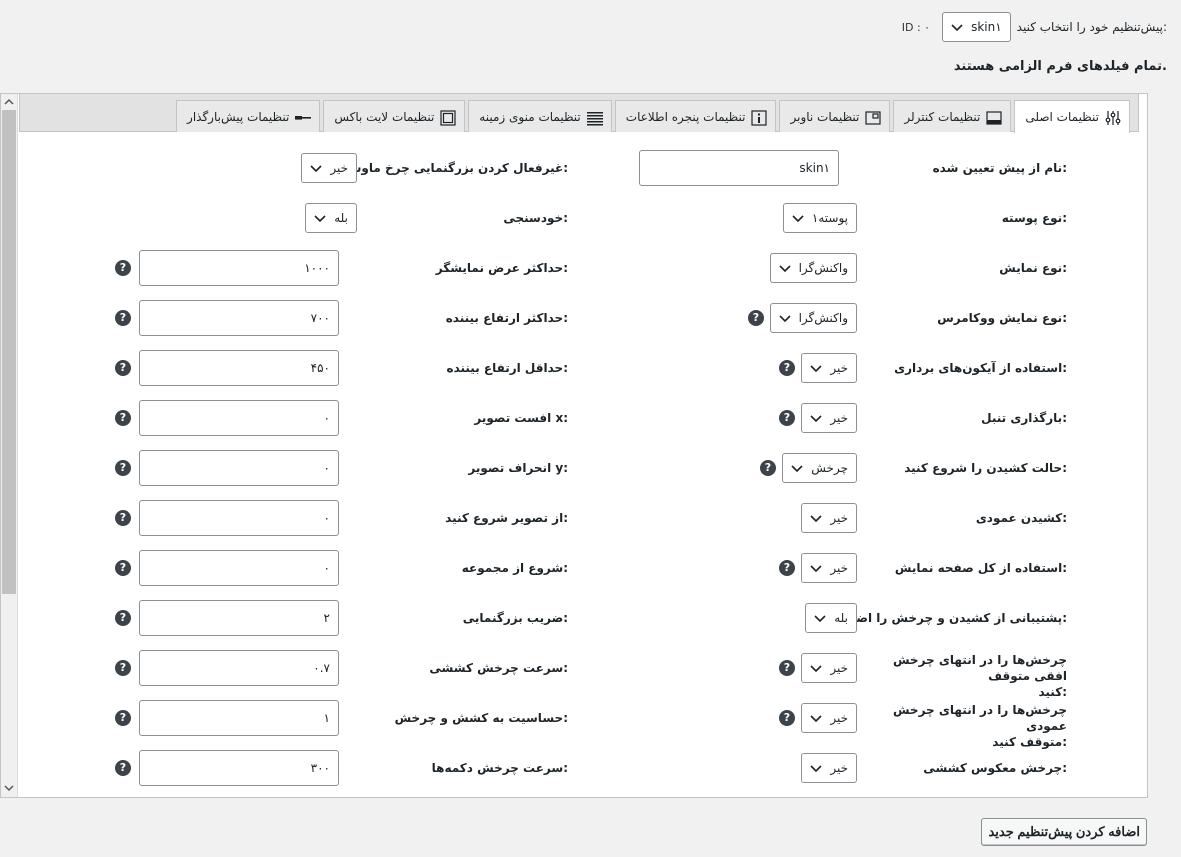 The image size is (1181, 857). Describe the element at coordinates (980, 368) in the screenshot. I see `field-label: استفاده از آیکون‌های برداری:` at that location.